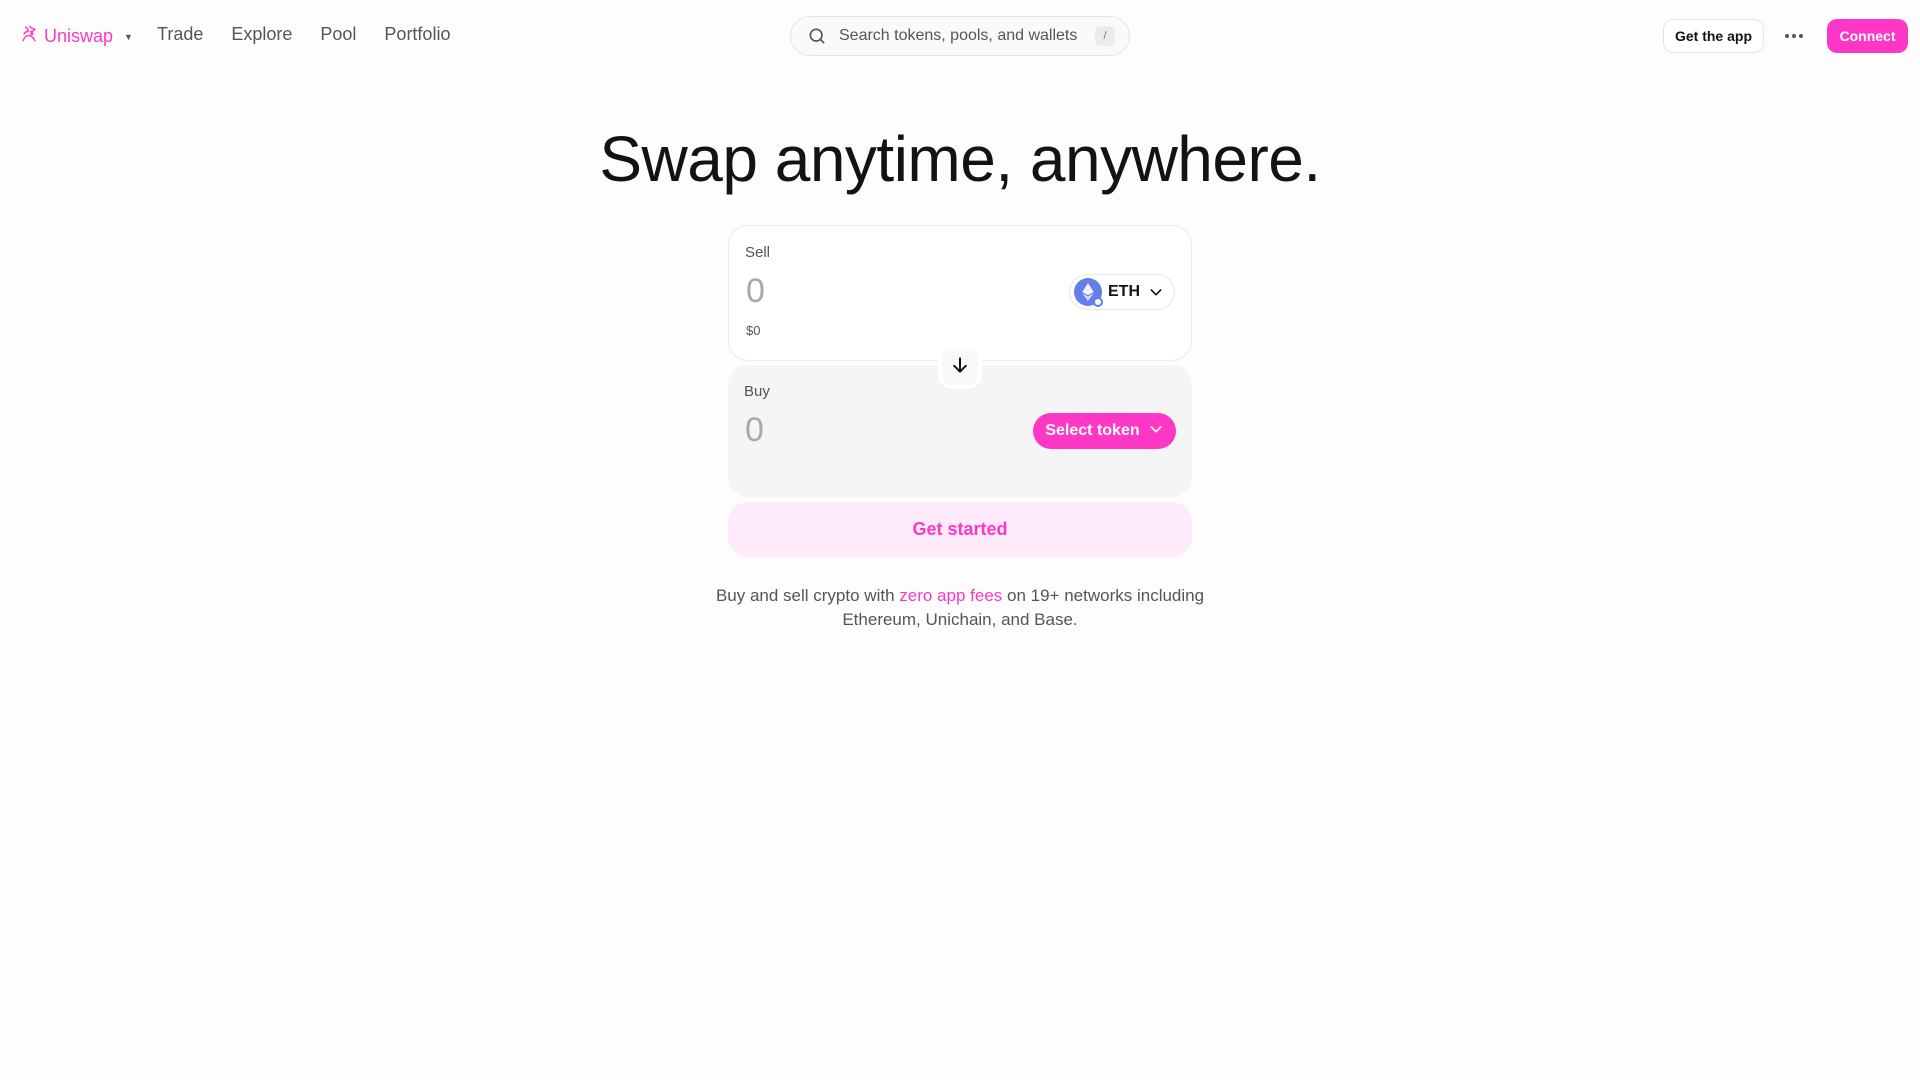 The width and height of the screenshot is (1920, 1080). I want to click on more-options-icon, so click(1794, 36).